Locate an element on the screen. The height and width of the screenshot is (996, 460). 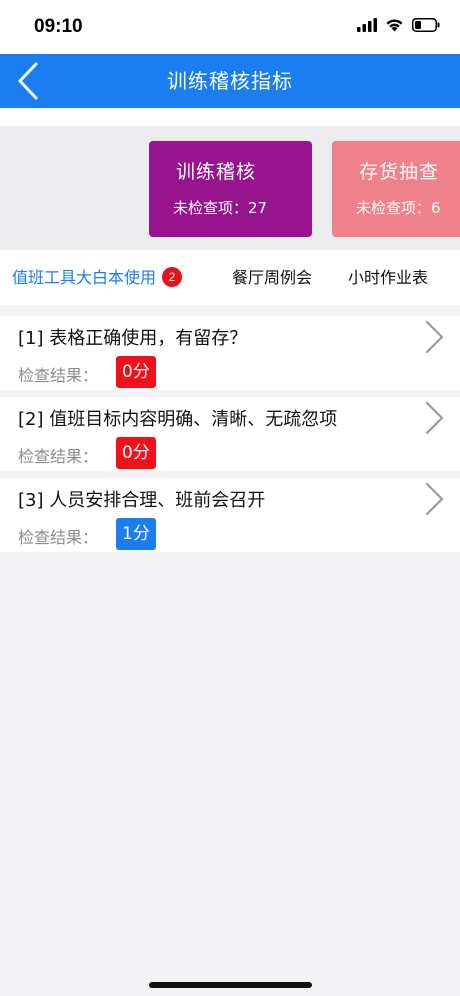
item-title: [3] 人员安排合理、班前会召开 is located at coordinates (142, 500).